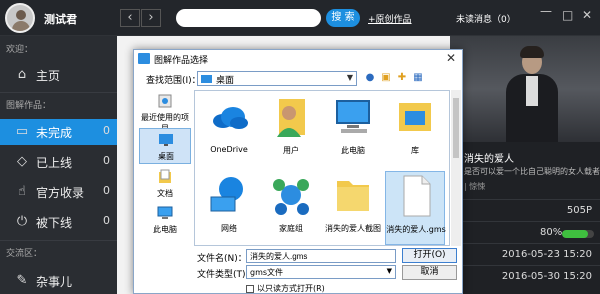 This screenshot has width=600, height=294. I want to click on user-folder-icon, so click(291, 118).